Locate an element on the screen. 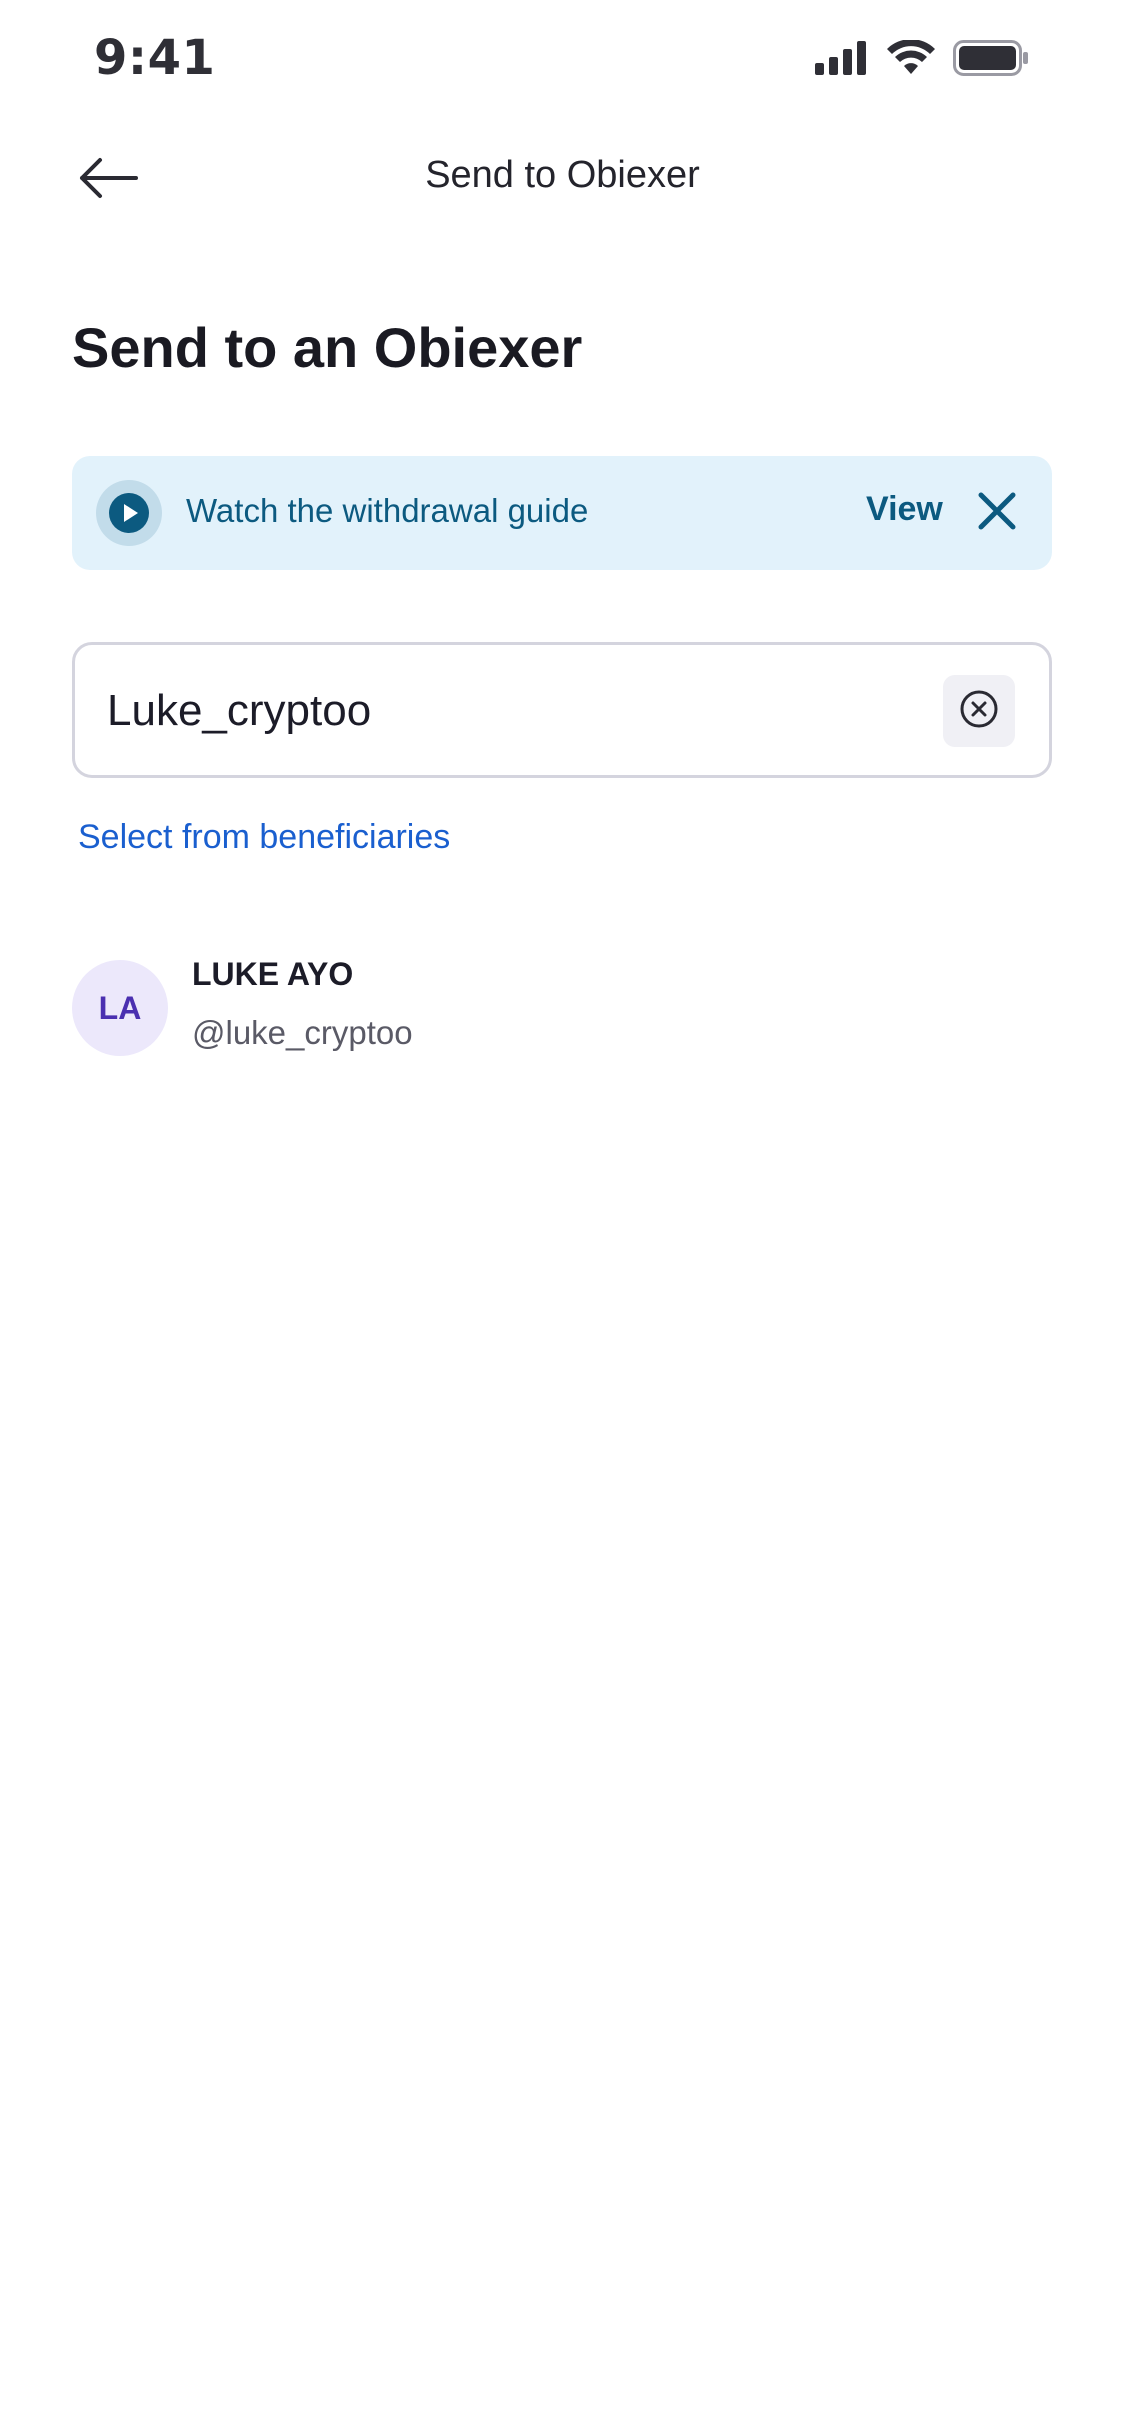 Image resolution: width=1125 pixels, height=2436 pixels. close-icon is located at coordinates (997, 513).